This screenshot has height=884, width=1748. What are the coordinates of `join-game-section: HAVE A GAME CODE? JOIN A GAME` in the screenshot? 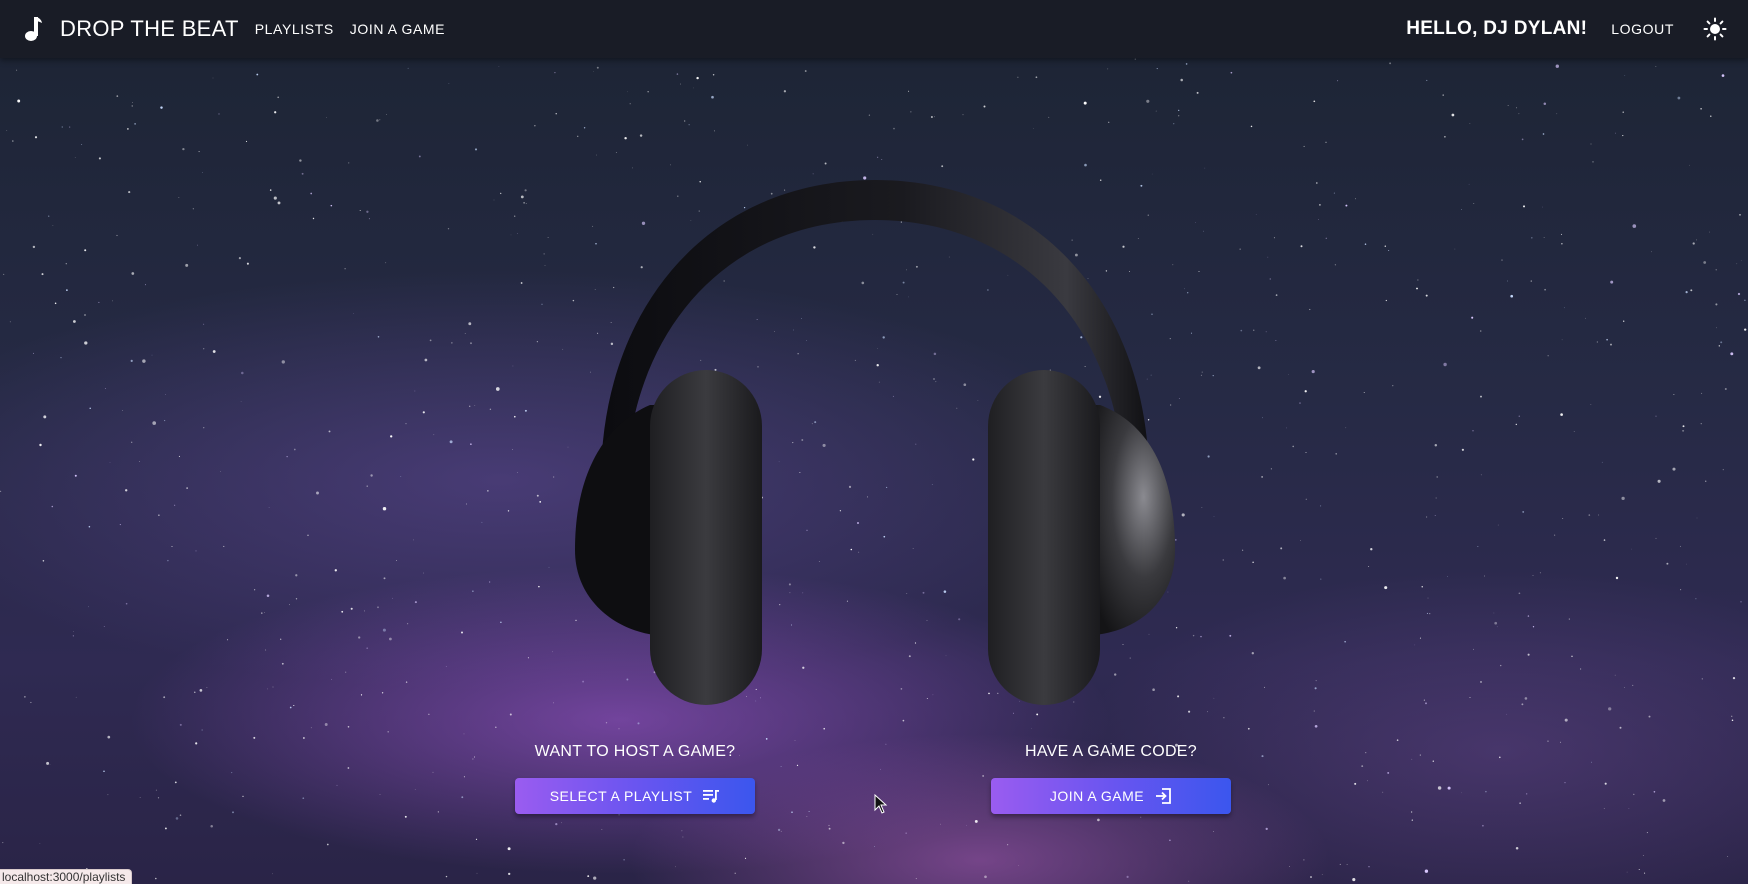 It's located at (1111, 777).